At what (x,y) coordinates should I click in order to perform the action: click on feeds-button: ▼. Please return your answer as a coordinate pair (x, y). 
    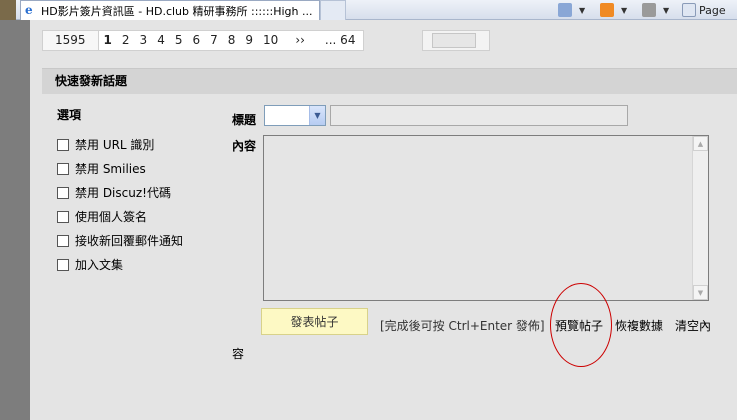
    Looking at the image, I should click on (613, 10).